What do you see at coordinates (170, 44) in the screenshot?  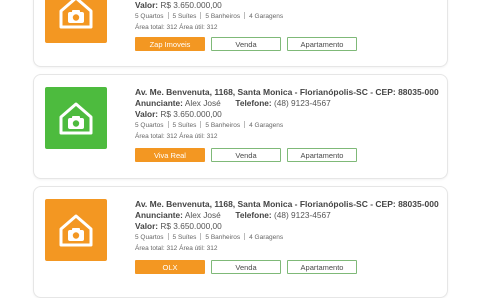 I see `source-badge: Zap Imoveis` at bounding box center [170, 44].